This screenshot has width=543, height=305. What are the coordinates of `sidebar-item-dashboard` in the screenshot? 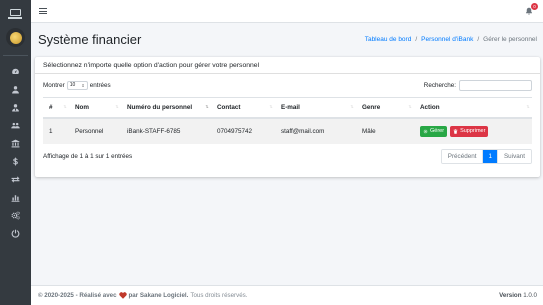 It's located at (15, 71).